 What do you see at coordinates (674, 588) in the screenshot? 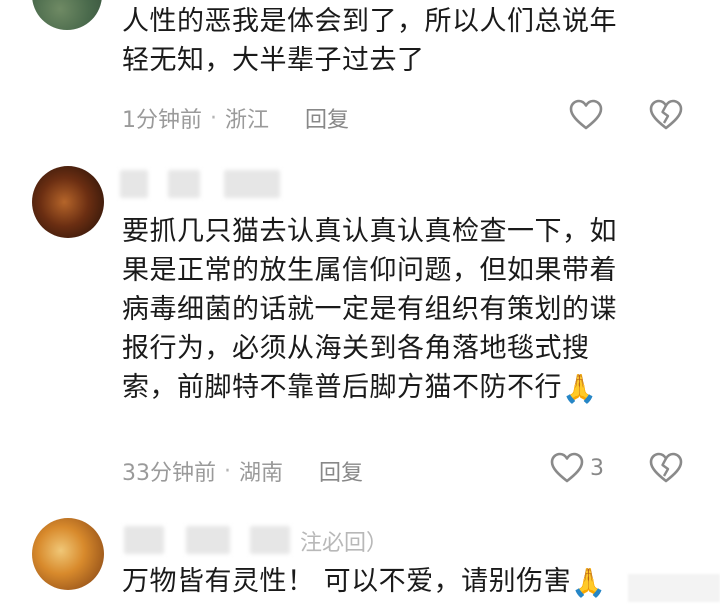
I see `watermark-blur` at bounding box center [674, 588].